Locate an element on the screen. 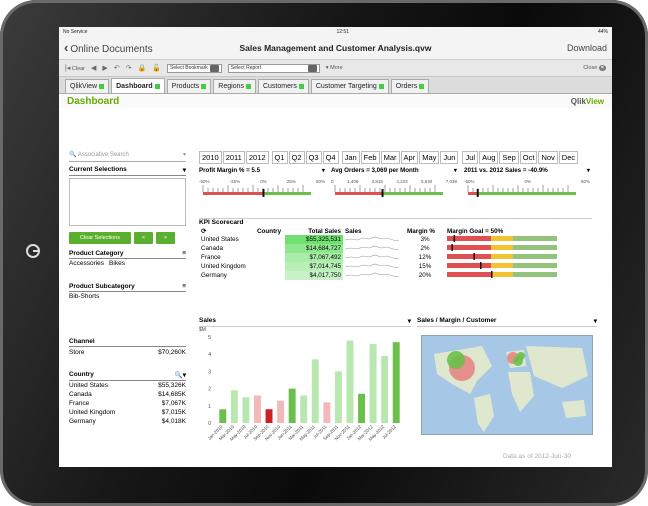  kpi-gauge: Profit Margin % = 5.5 ▾ -50% -25% 0% 25% 50% is located at coordinates (262, 193).